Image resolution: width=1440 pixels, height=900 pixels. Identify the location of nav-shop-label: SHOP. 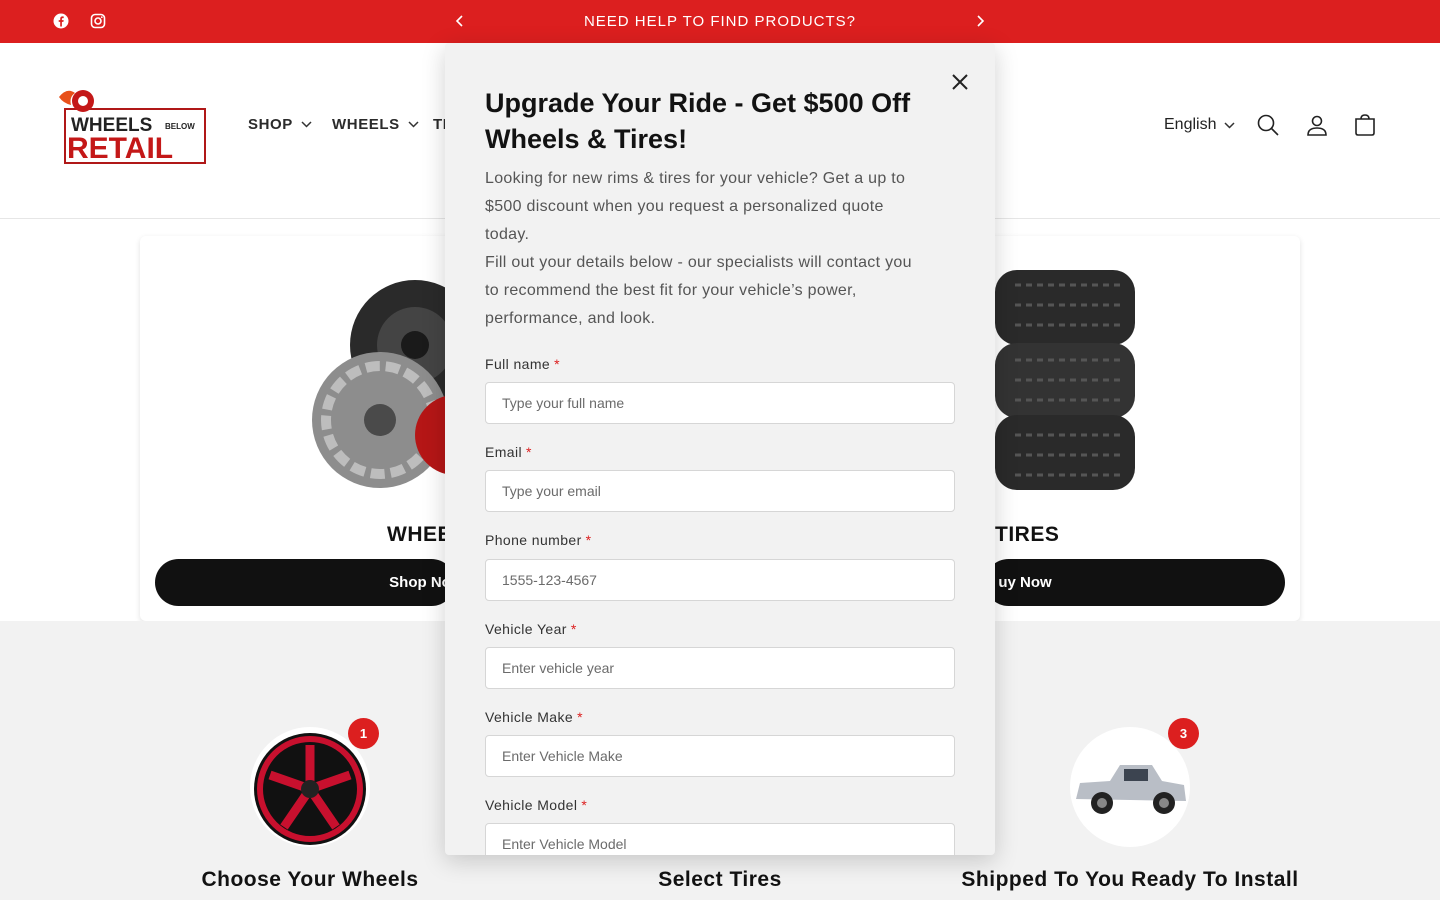
(270, 124).